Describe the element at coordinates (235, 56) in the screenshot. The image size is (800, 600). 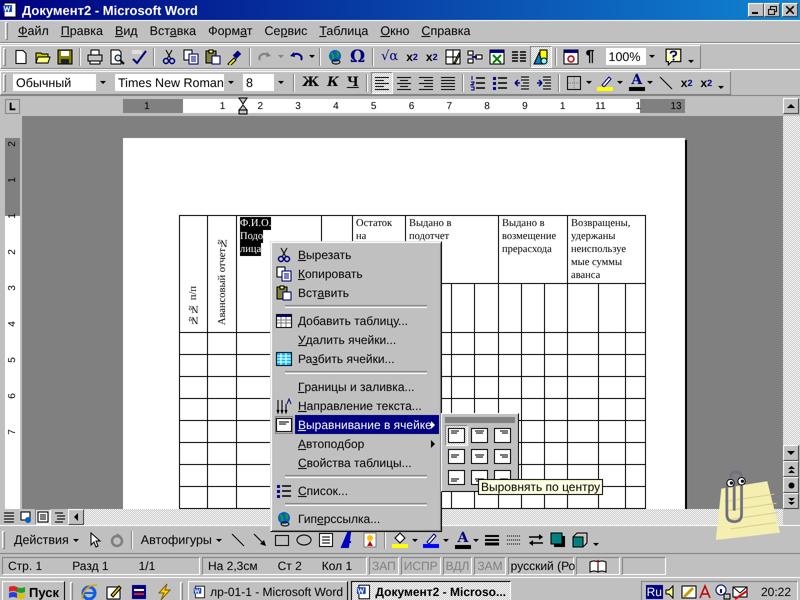
I see `brush-icon` at that location.